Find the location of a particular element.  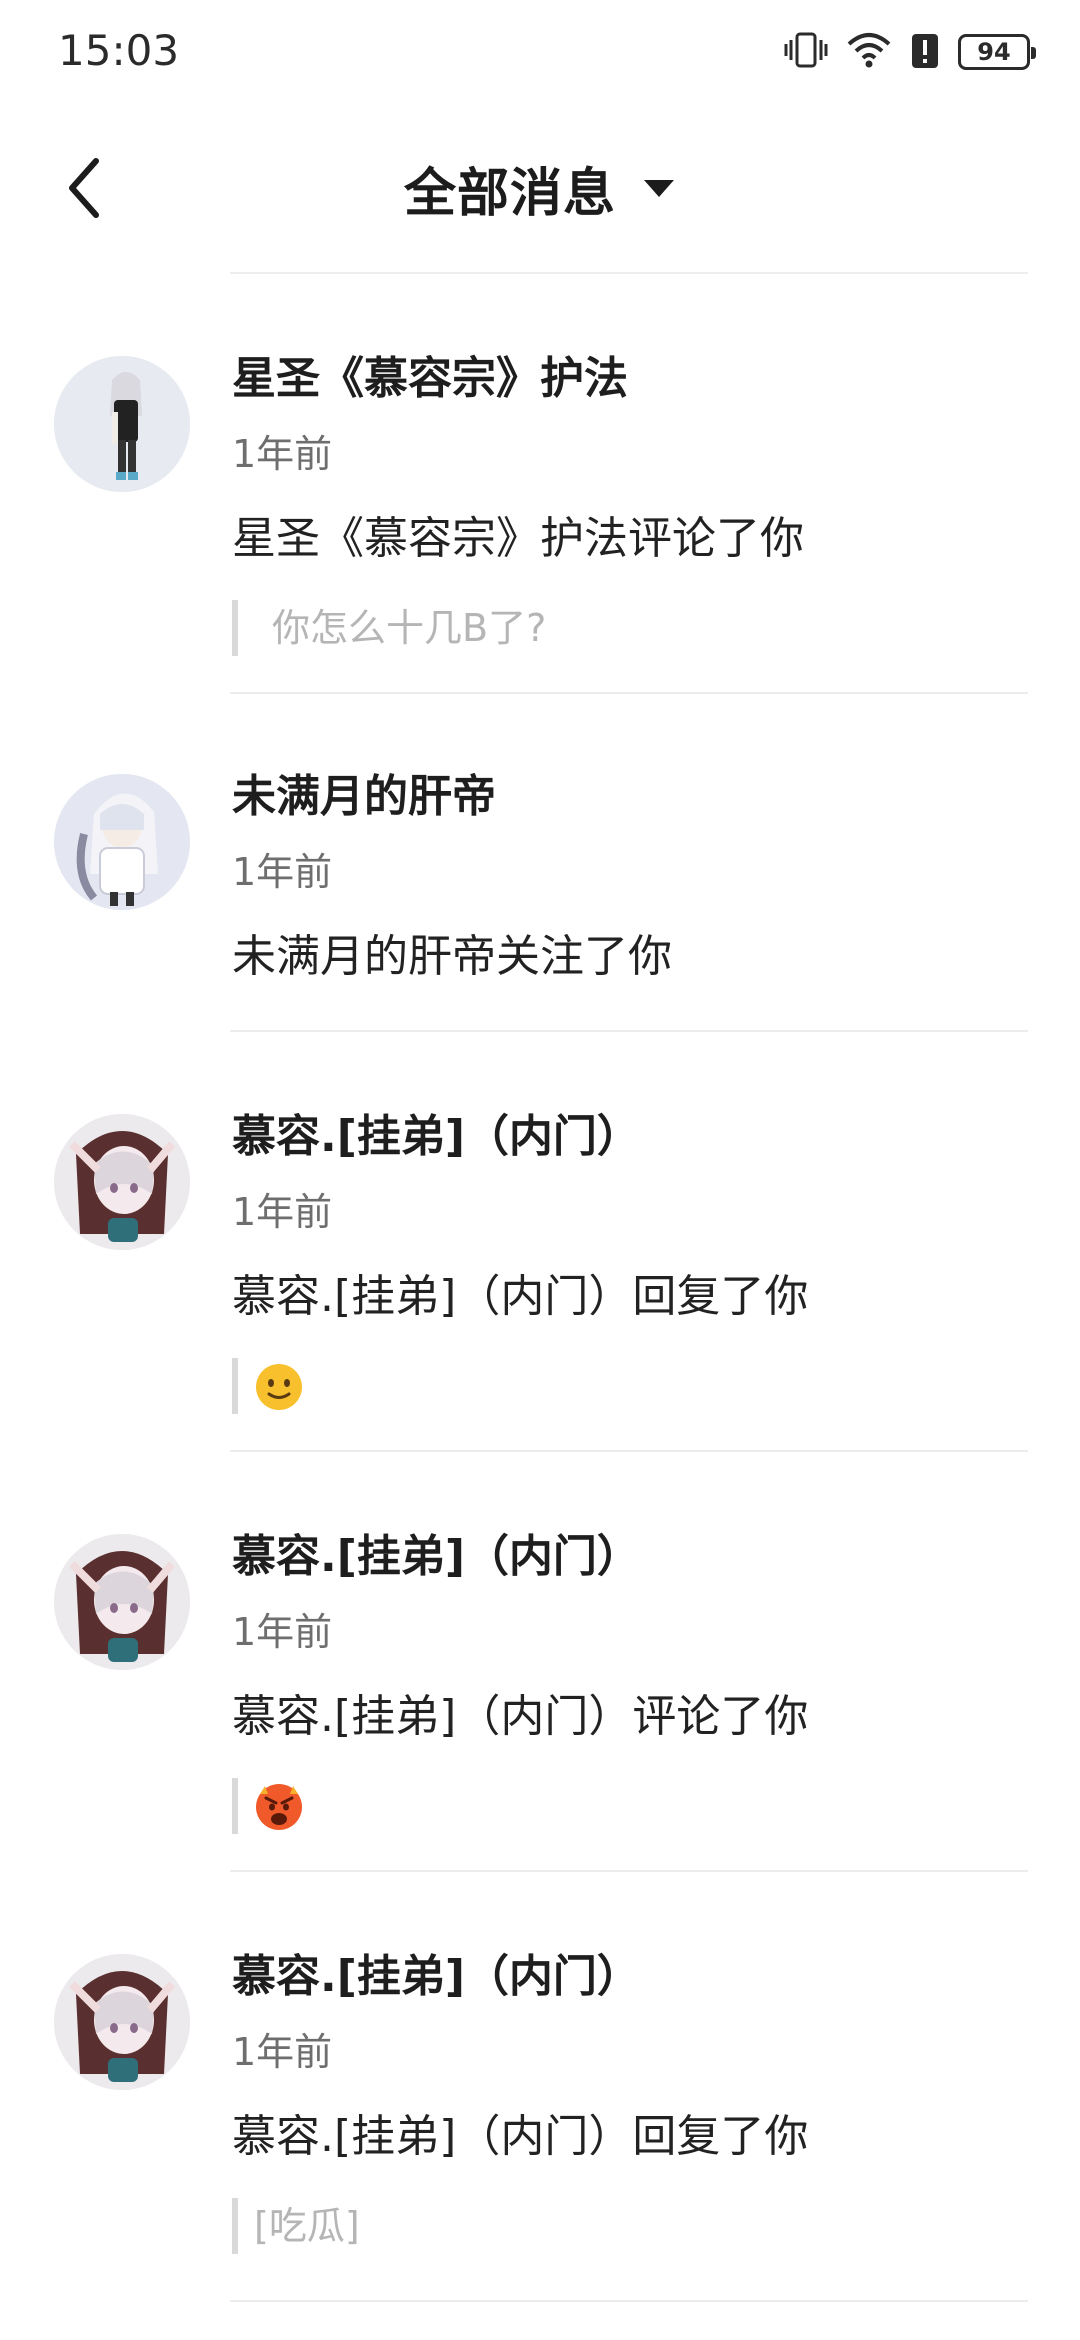

message-content: 星圣《慕容宗》护法 1年前 星圣《慕容宗》护法评论了你 你怎么十几B了? is located at coordinates (630, 502).